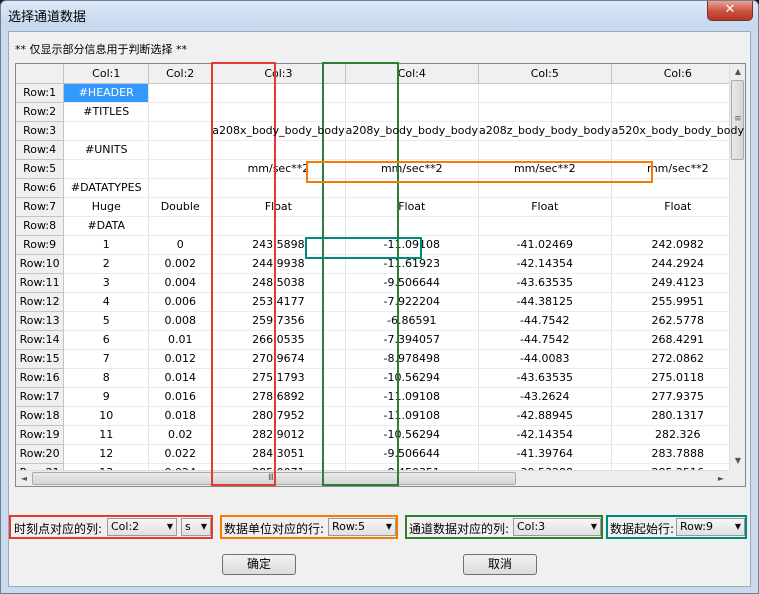 This screenshot has width=759, height=594. Describe the element at coordinates (196, 527) in the screenshot. I see `time-unit-select: s ▼` at that location.